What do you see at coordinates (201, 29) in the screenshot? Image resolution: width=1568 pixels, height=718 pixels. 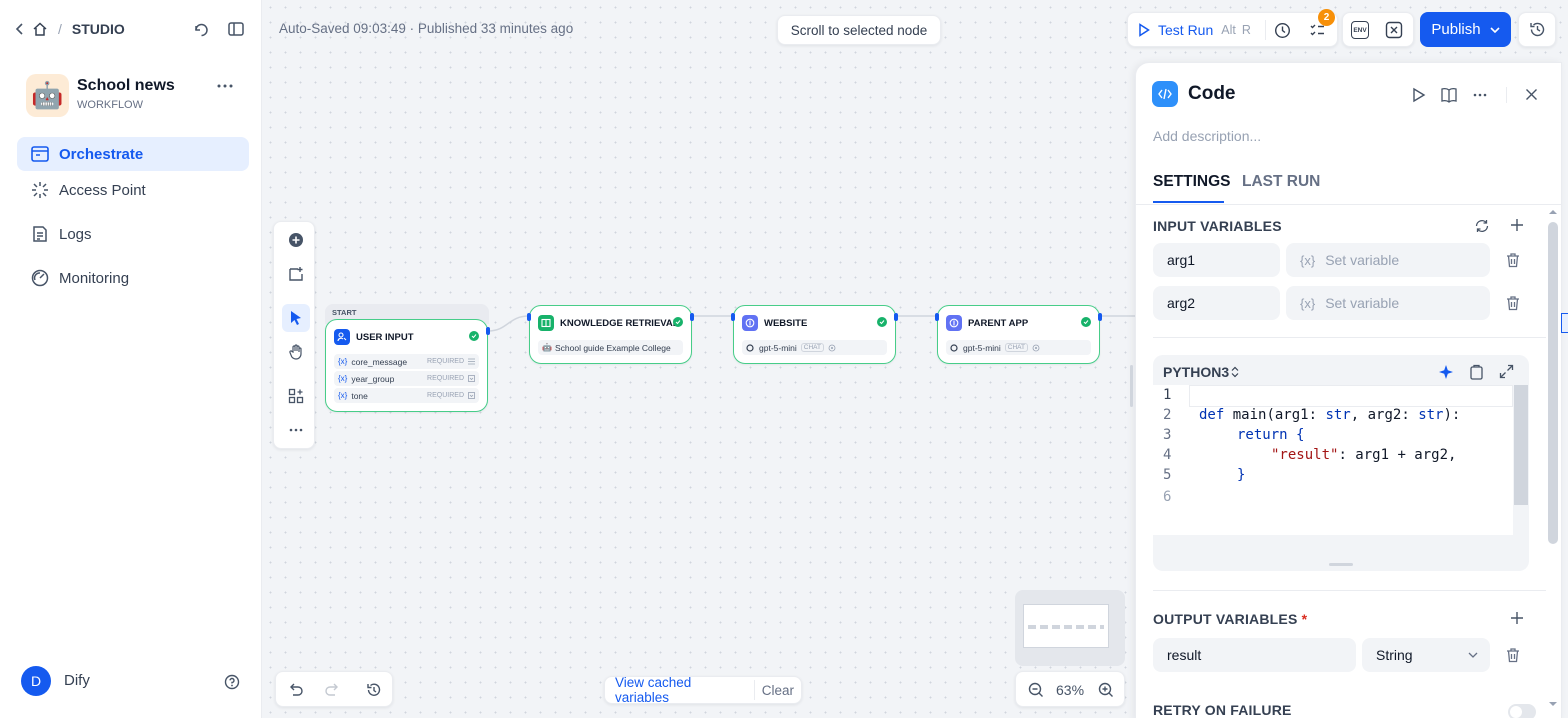 I see `switch-app-icon` at bounding box center [201, 29].